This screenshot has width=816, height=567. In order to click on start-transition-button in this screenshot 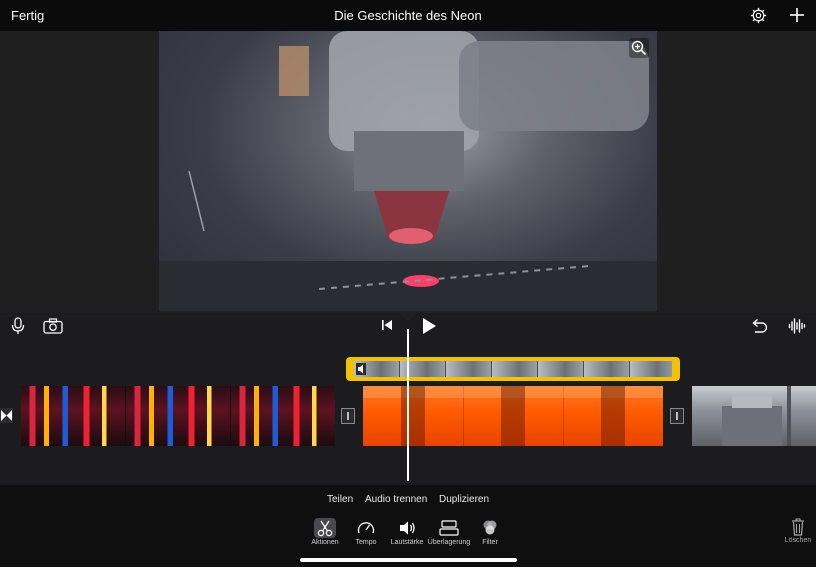, I will do `click(6, 415)`.